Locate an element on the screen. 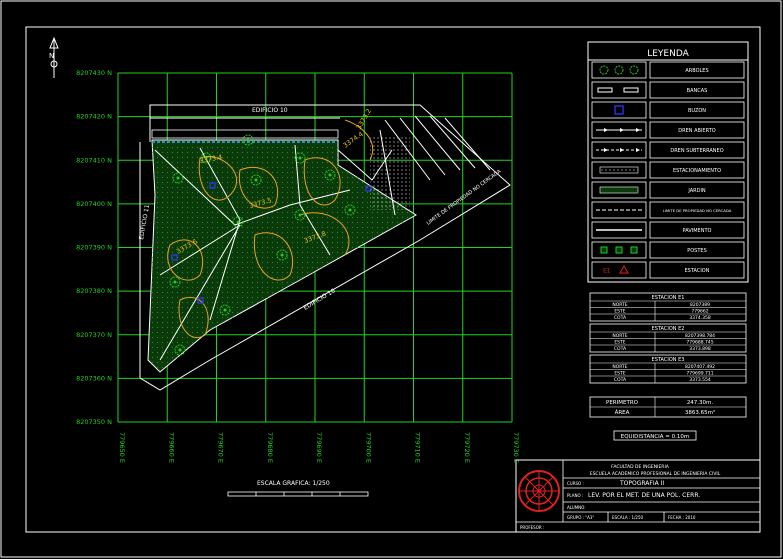 The image size is (783, 559). grid-y-label: 8207350 N is located at coordinates (94, 422).